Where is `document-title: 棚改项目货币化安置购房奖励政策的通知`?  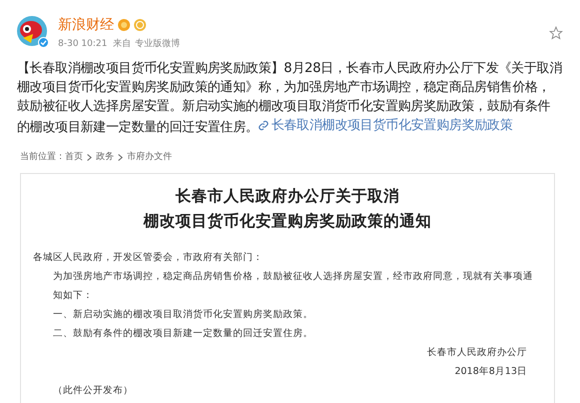
document-title: 棚改项目货币化安置购房奖励政策的通知 is located at coordinates (287, 221).